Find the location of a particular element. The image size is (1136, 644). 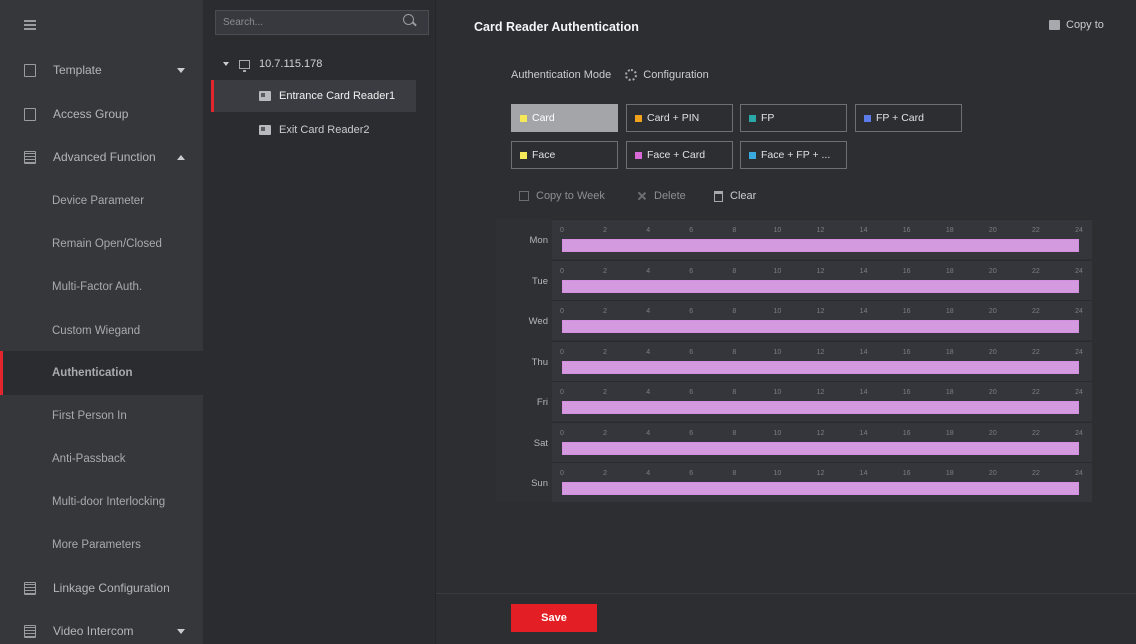

day-label: Mon is located at coordinates (538, 240).